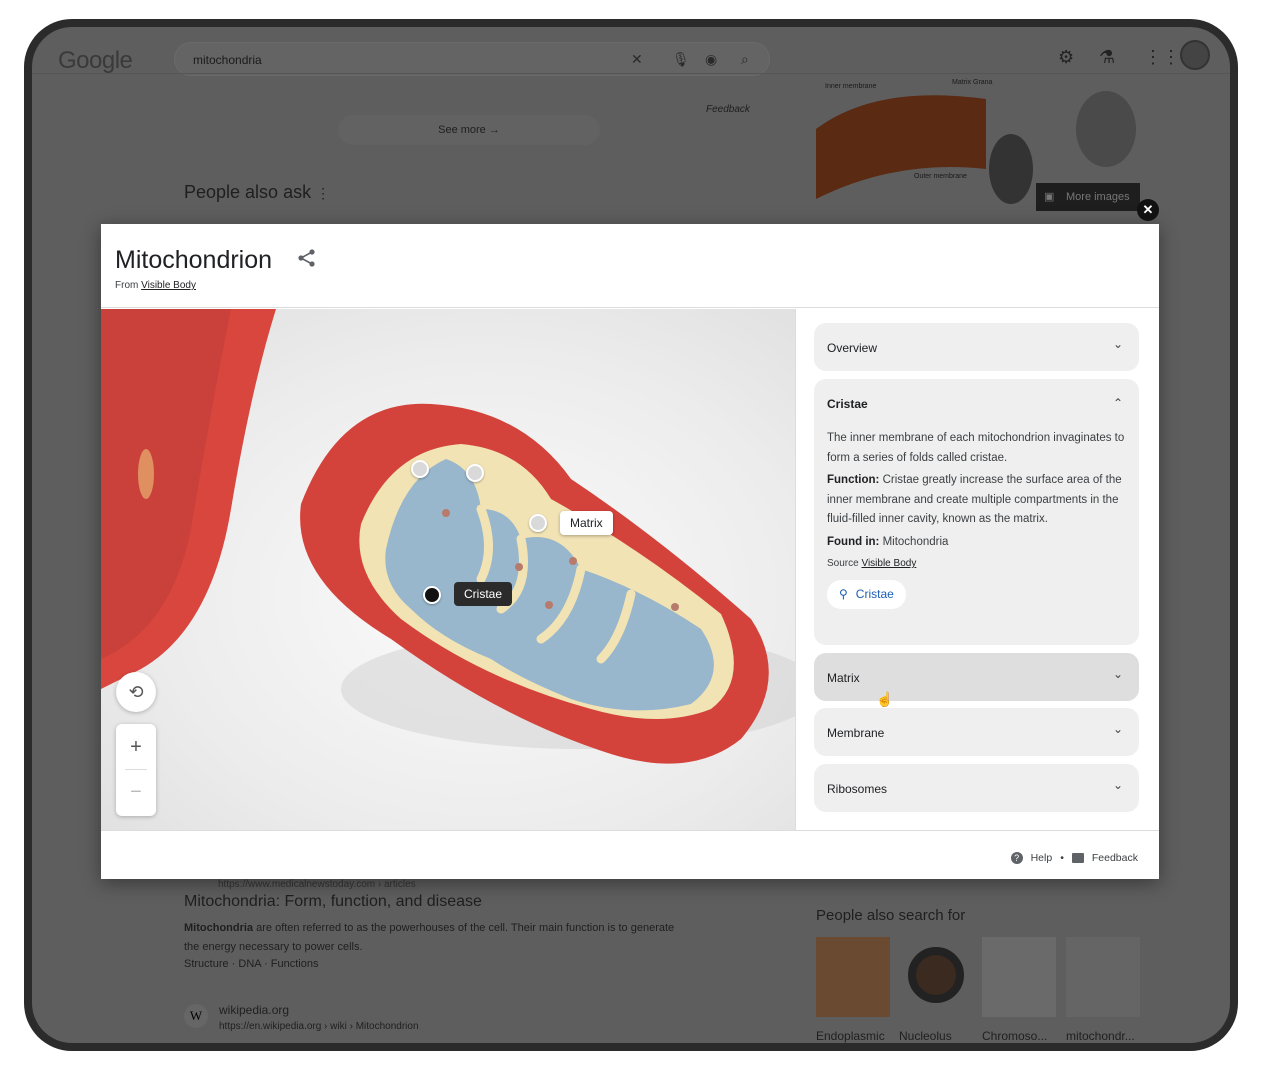  What do you see at coordinates (891, 915) in the screenshot?
I see `people-also-search-heading: People also search for` at bounding box center [891, 915].